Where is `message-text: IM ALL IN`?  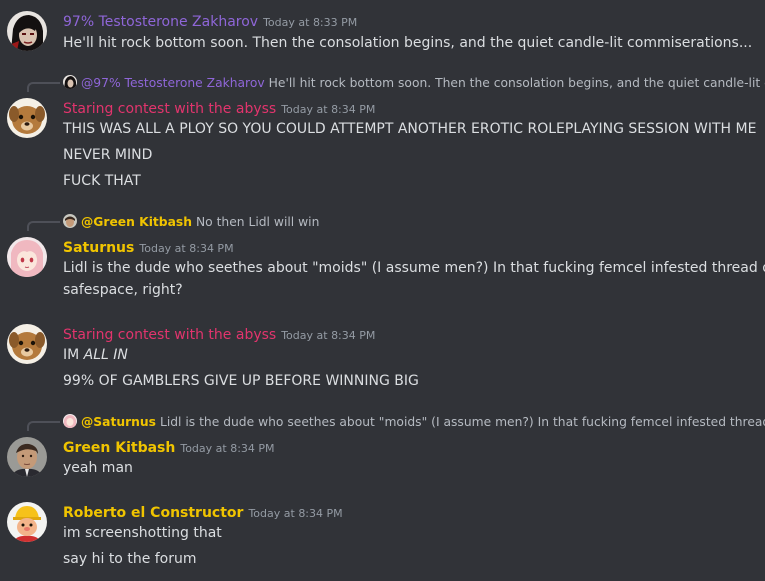 message-text: IM ALL IN is located at coordinates (95, 355).